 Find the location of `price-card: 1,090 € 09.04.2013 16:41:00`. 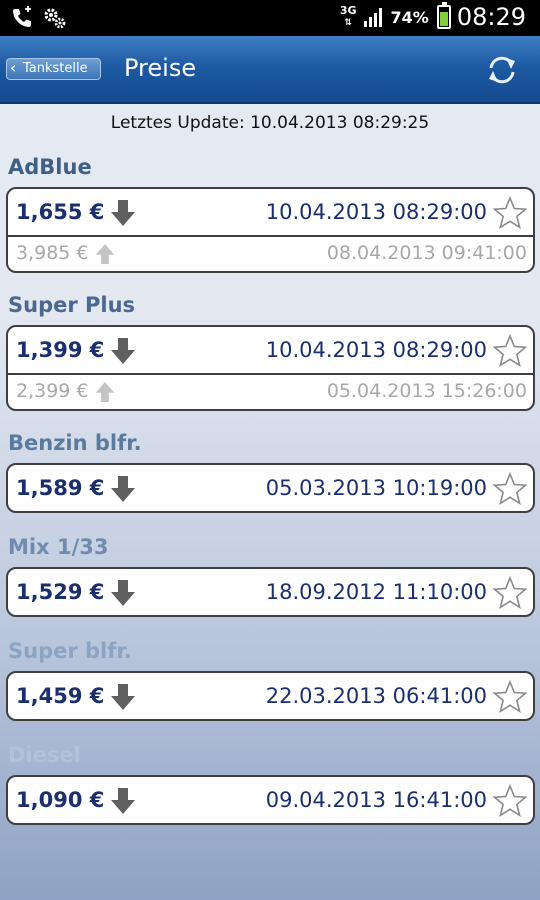

price-card: 1,090 € 09.04.2013 16:41:00 is located at coordinates (270, 800).